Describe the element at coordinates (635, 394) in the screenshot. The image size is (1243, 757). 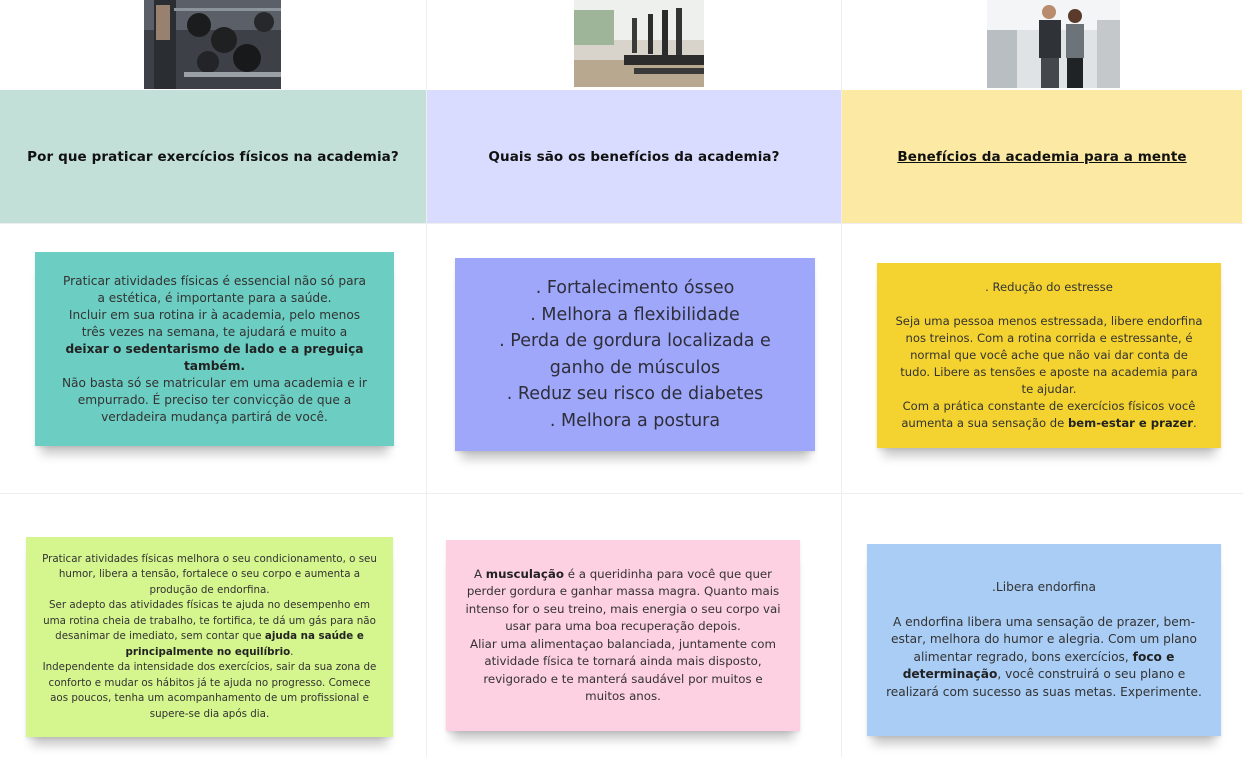
I see `benefit-item: . Reduz seu risco de diabetes` at that location.